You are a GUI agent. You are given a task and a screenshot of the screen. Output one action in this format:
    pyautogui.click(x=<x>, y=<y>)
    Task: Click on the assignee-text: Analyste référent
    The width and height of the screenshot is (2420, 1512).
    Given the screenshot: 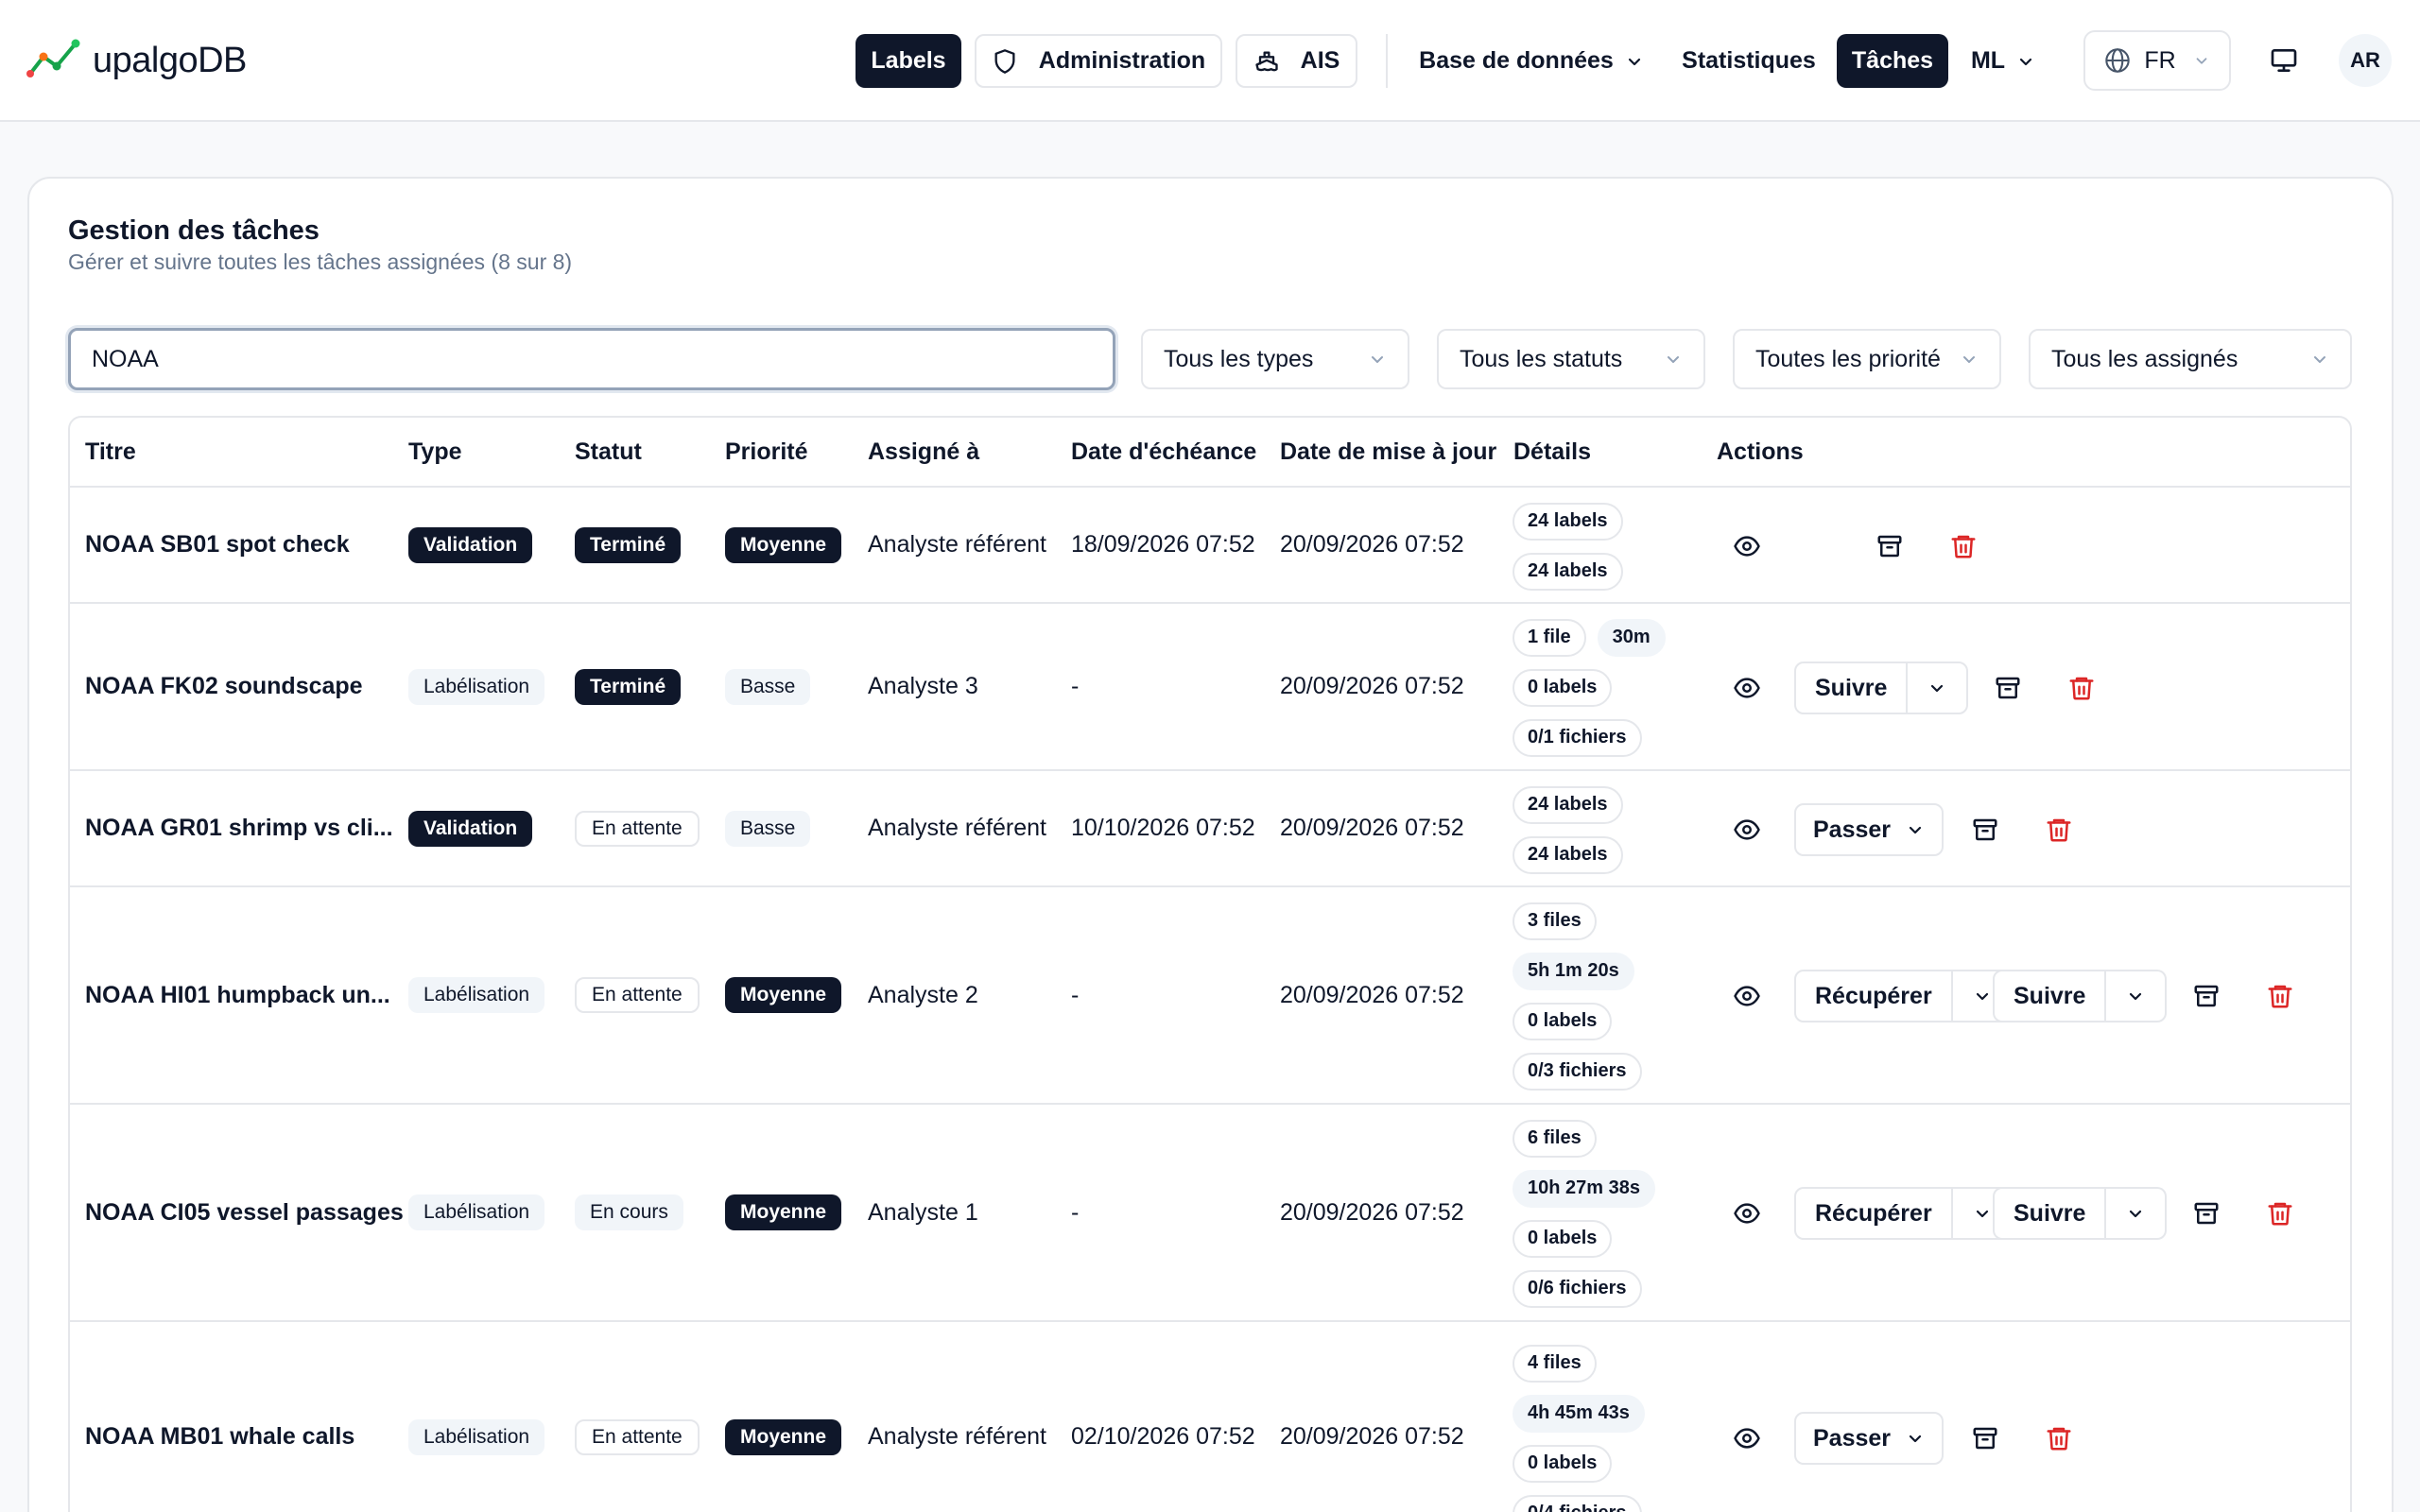 What is the action you would take?
    pyautogui.click(x=957, y=828)
    